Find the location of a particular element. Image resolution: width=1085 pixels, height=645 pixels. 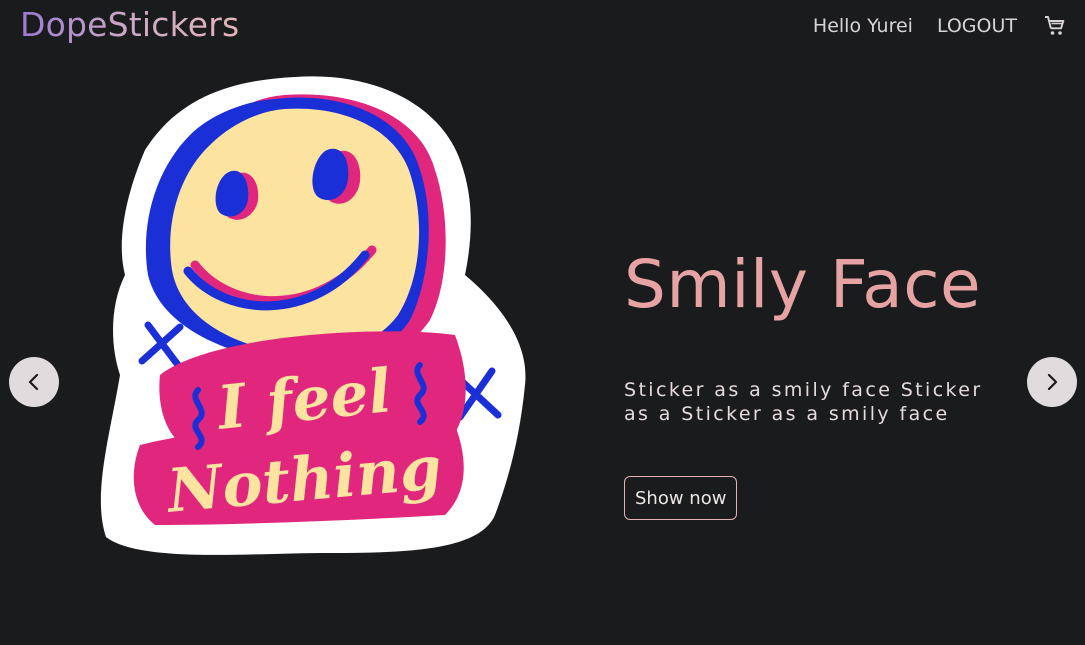

show-now-button: Show now is located at coordinates (681, 498).